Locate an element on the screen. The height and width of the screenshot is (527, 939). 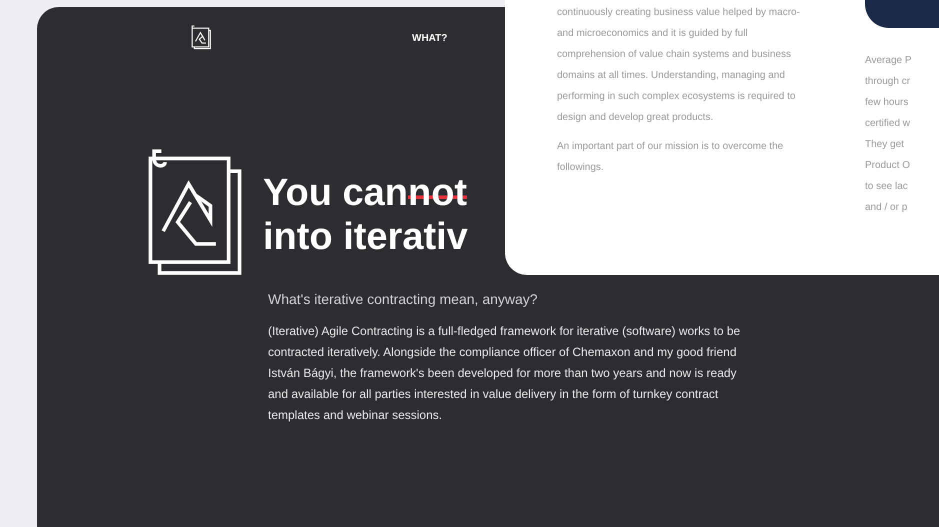
hero-subtitle: What's iterative contracting mean, anyway? is located at coordinates (403, 299).